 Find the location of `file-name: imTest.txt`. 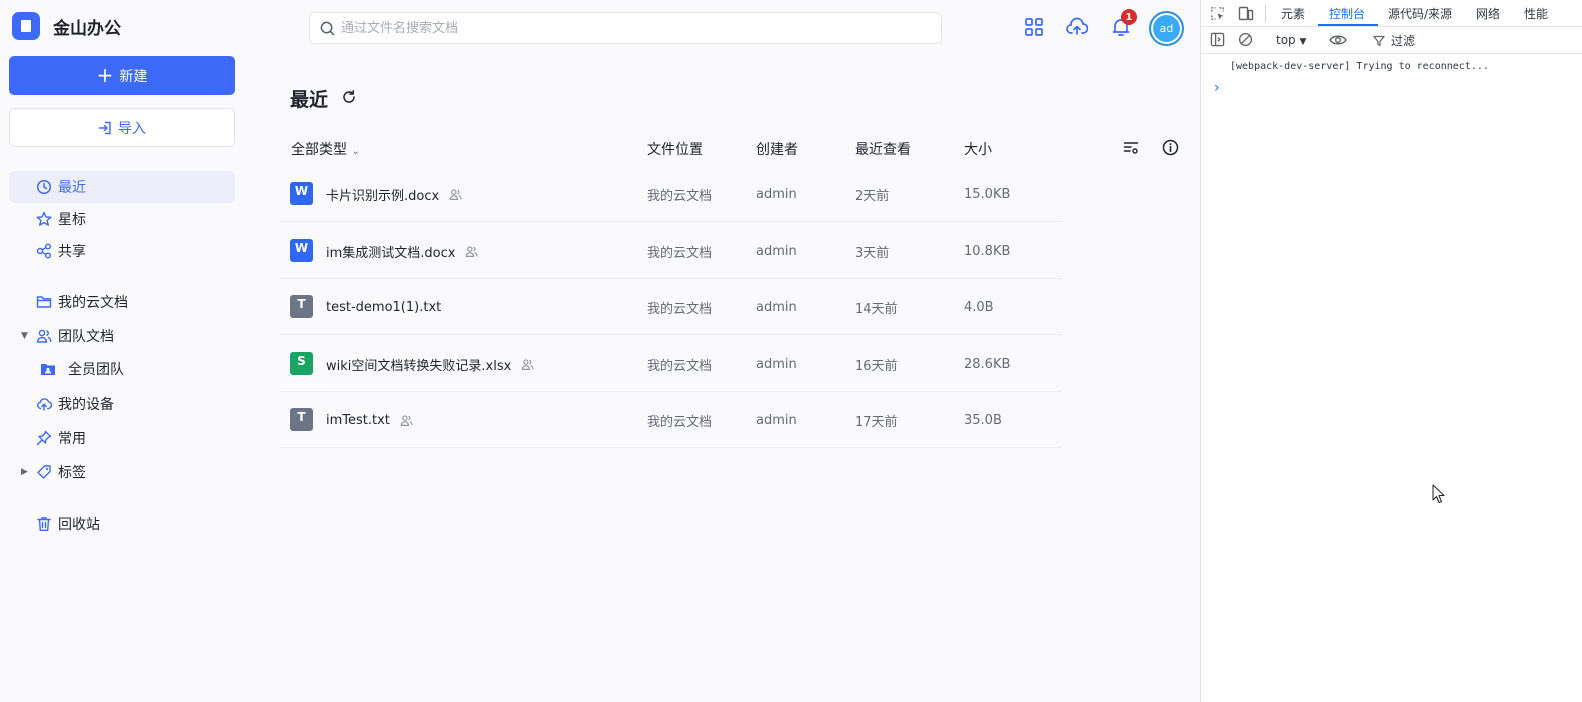

file-name: imTest.txt is located at coordinates (358, 420).